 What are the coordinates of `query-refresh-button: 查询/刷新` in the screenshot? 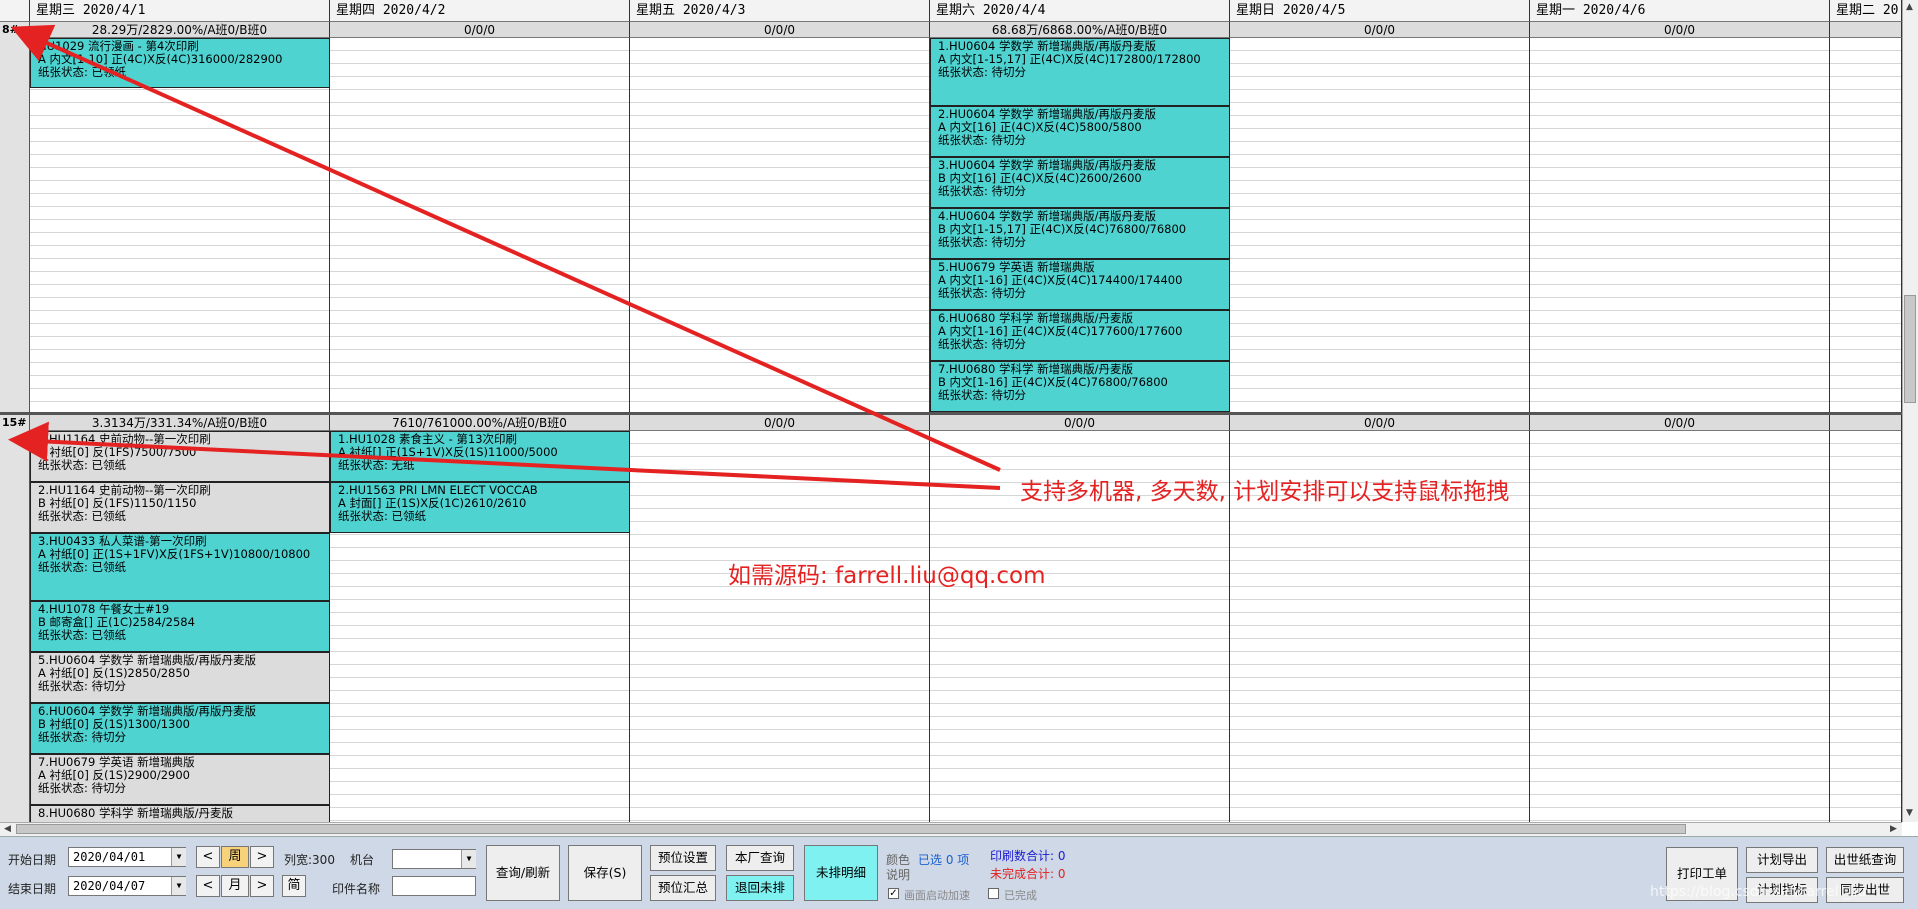 It's located at (523, 873).